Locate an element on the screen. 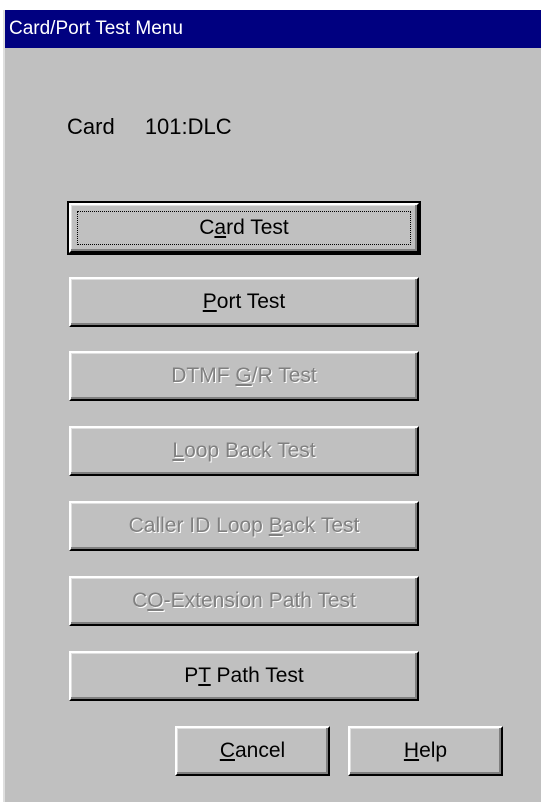 This screenshot has width=541, height=802. port-test-label: Port Test is located at coordinates (244, 301).